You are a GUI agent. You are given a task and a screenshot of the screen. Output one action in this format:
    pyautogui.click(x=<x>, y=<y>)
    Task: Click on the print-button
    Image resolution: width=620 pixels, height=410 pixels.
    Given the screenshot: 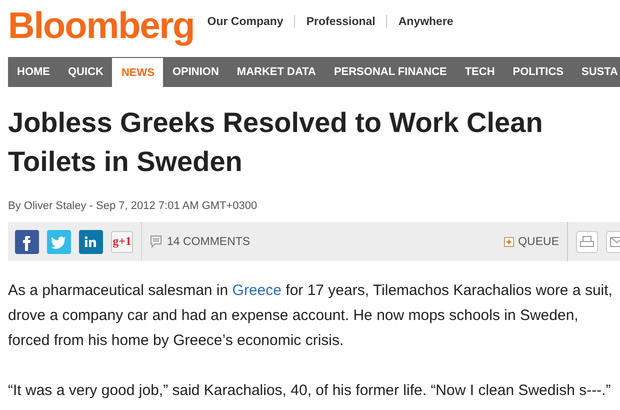 What is the action you would take?
    pyautogui.click(x=587, y=241)
    